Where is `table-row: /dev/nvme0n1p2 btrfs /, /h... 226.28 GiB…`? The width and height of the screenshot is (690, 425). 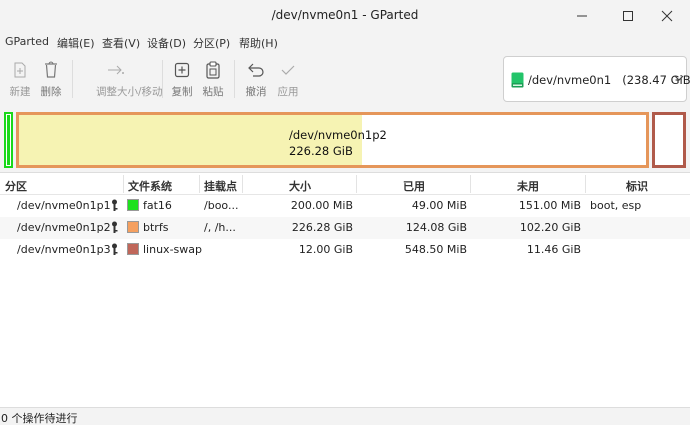 table-row: /dev/nvme0n1p2 btrfs /, /h... 226.28 GiB… is located at coordinates (345, 228).